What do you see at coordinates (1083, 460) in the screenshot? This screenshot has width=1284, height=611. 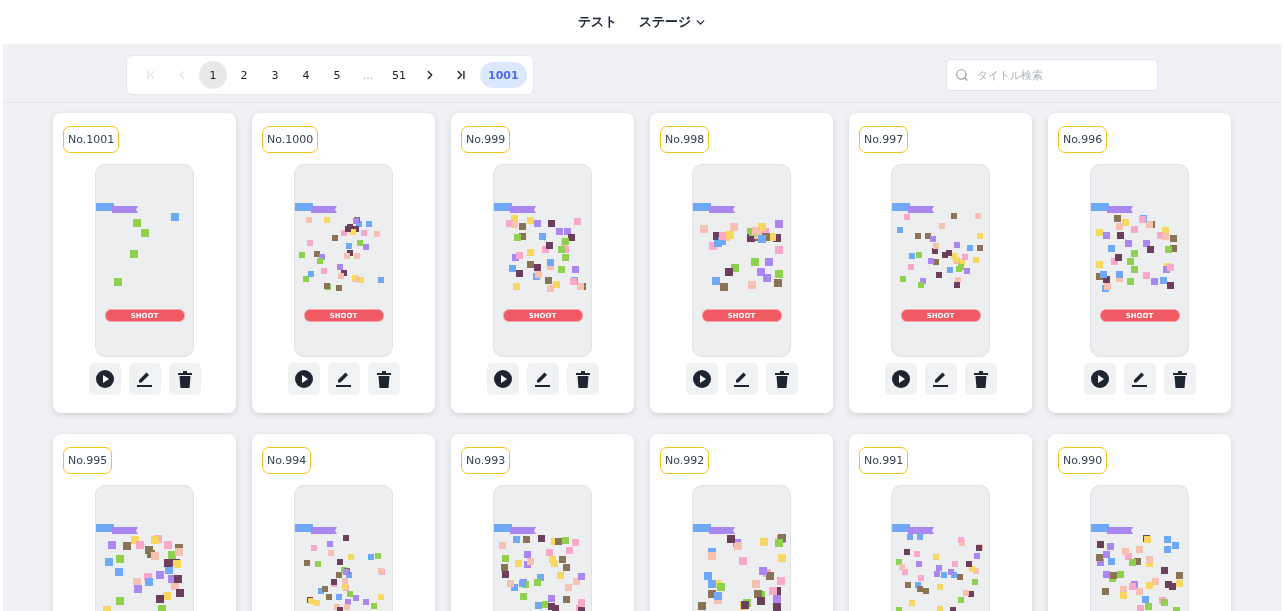 I see `stage-number-badge: No.990` at bounding box center [1083, 460].